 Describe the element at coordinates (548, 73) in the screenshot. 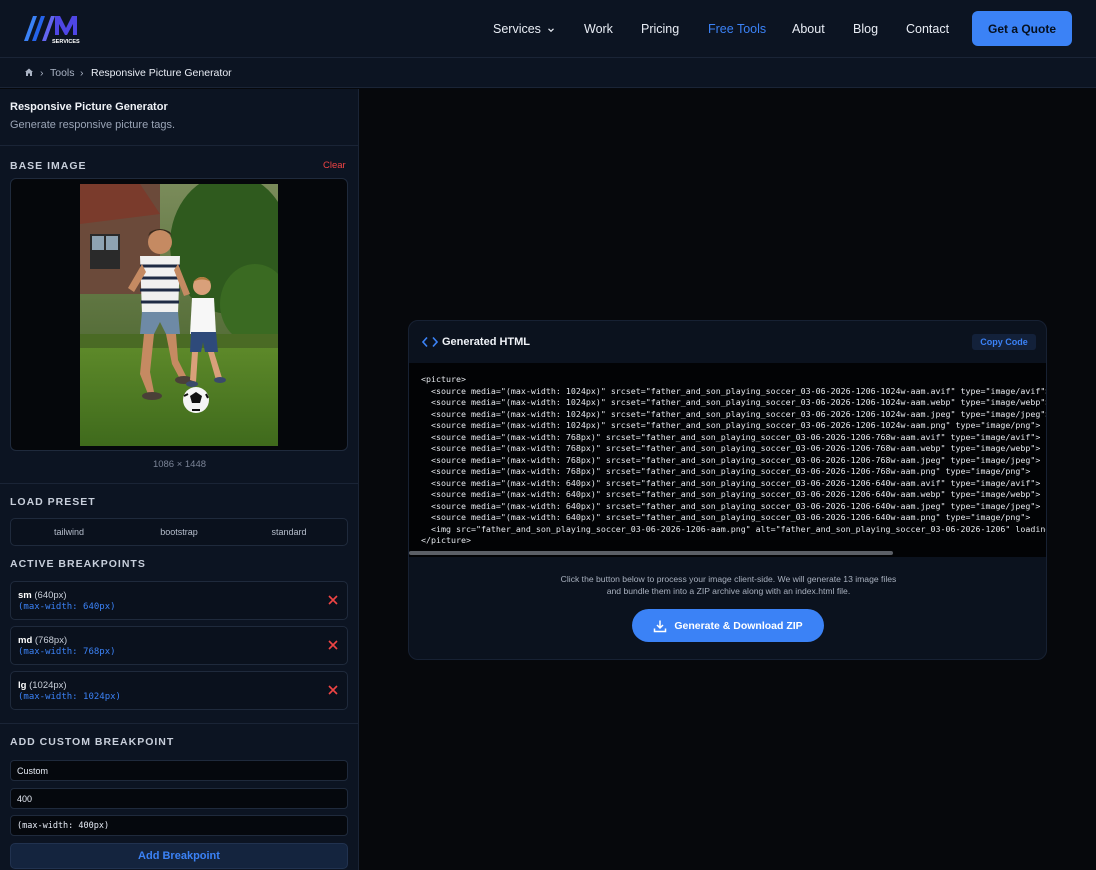

I see `breadcrumb: › Tools › Responsive Picture Generator` at that location.